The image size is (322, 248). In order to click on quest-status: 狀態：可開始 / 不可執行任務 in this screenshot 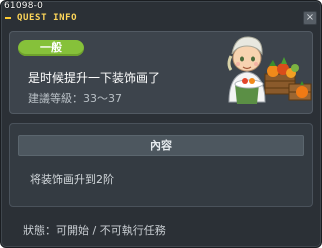, I will do `click(94, 230)`.